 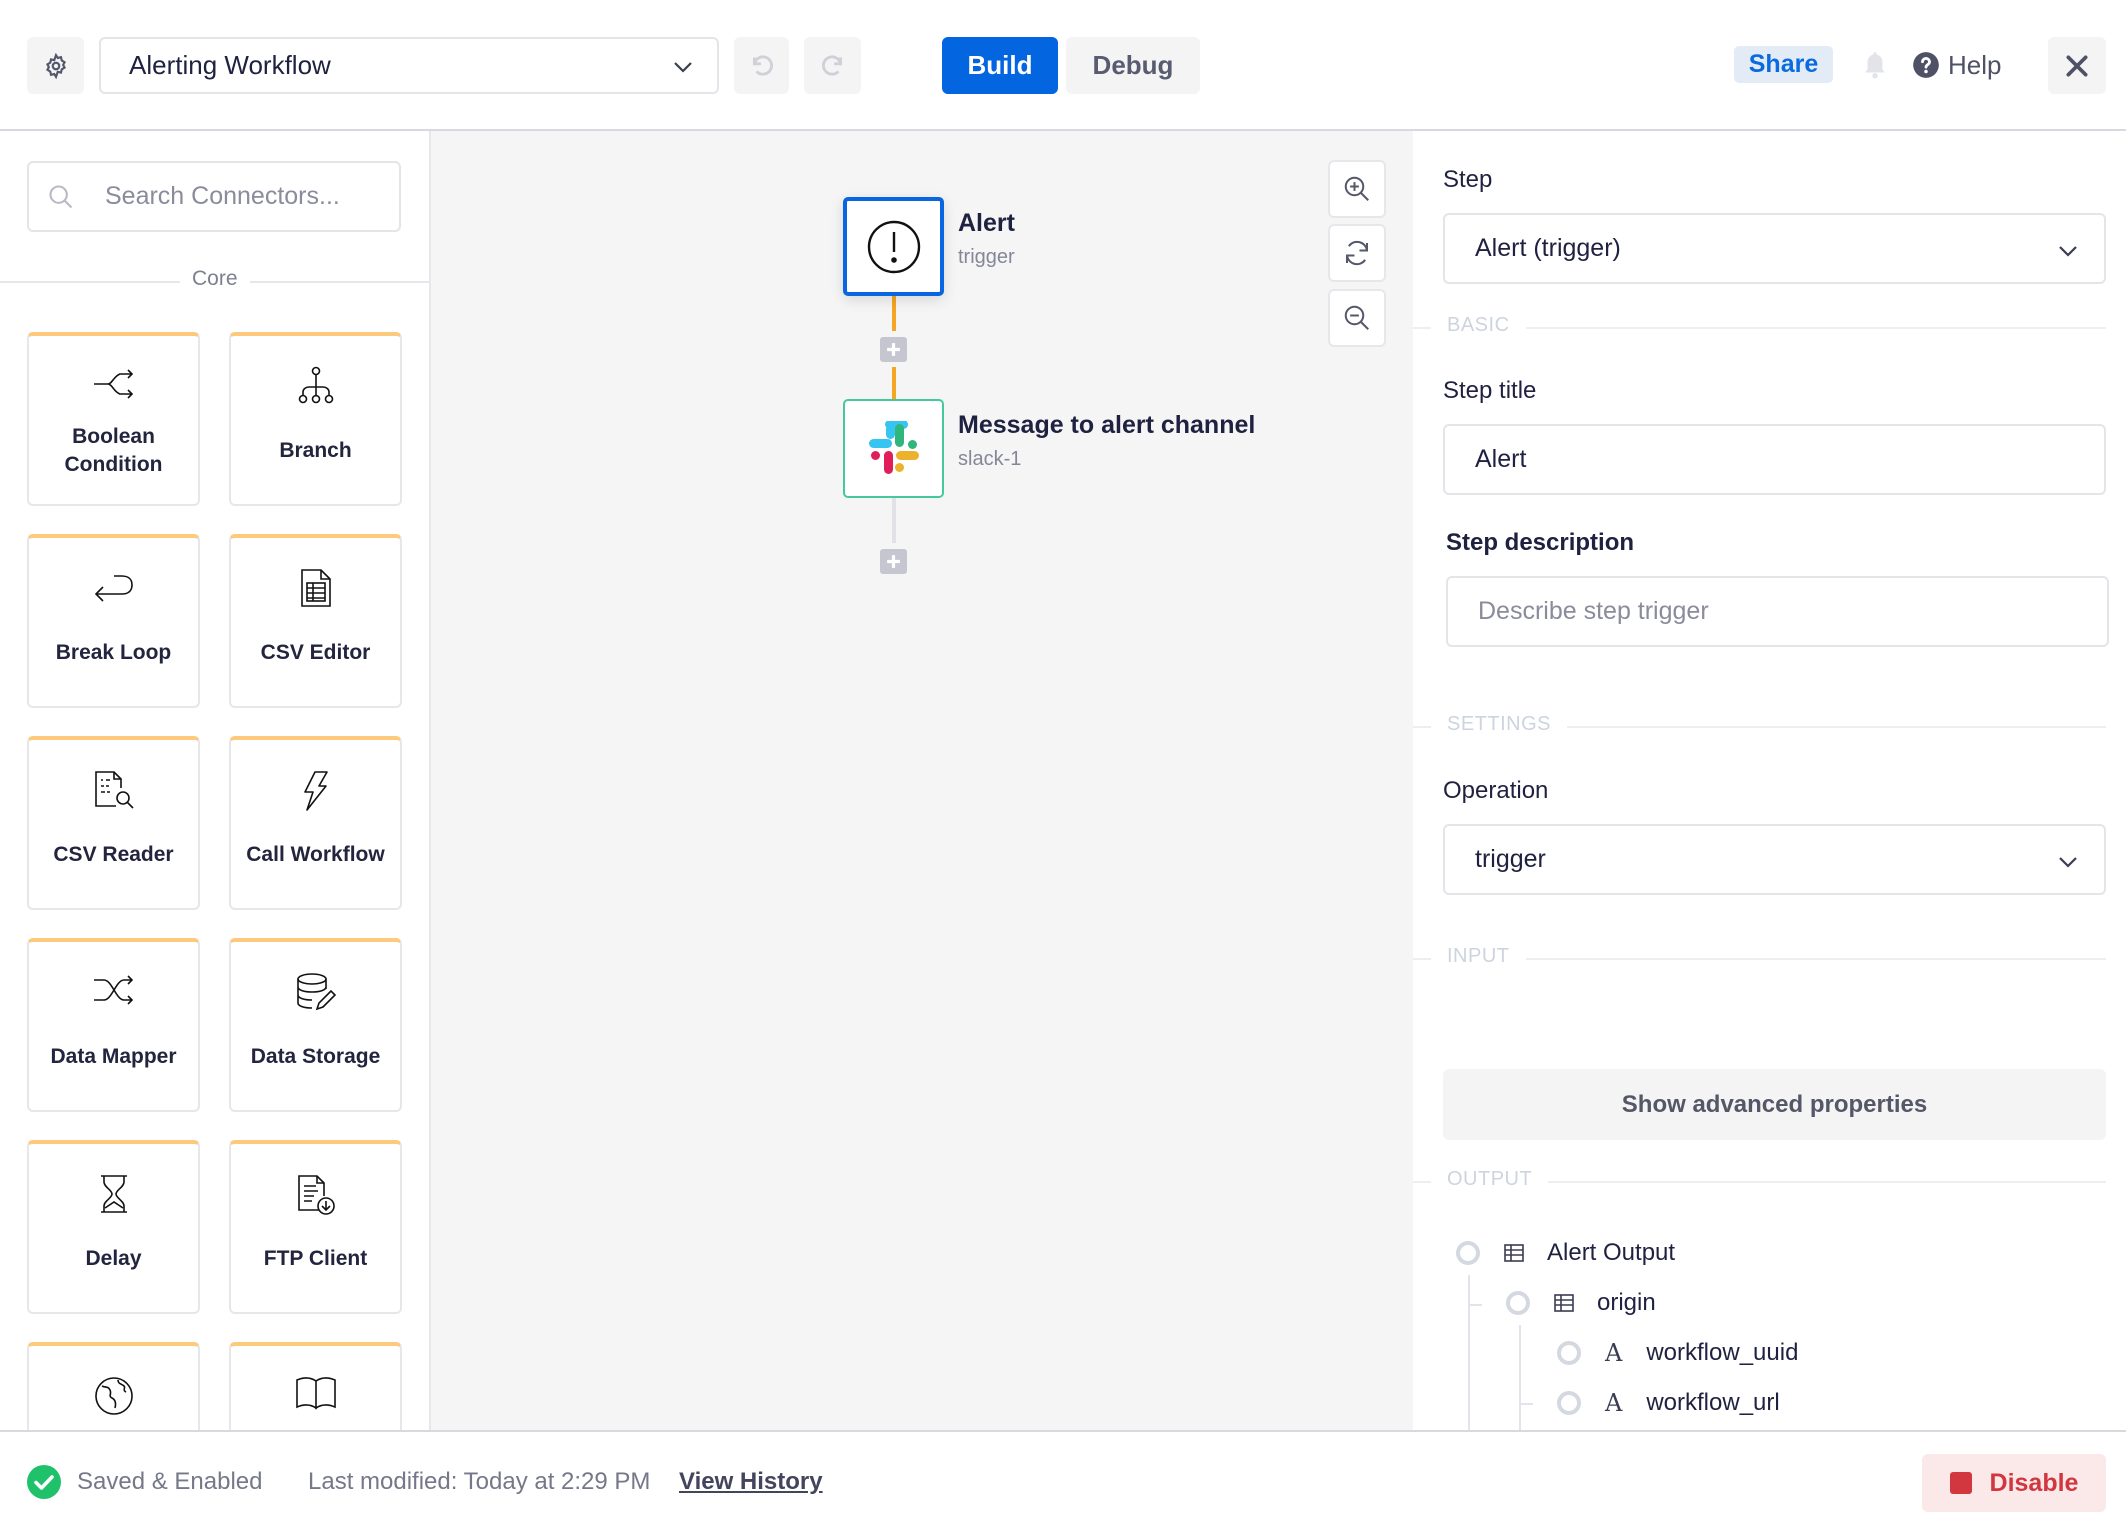 I want to click on connector-card-ftp-client: FTP Client, so click(x=315, y=1227).